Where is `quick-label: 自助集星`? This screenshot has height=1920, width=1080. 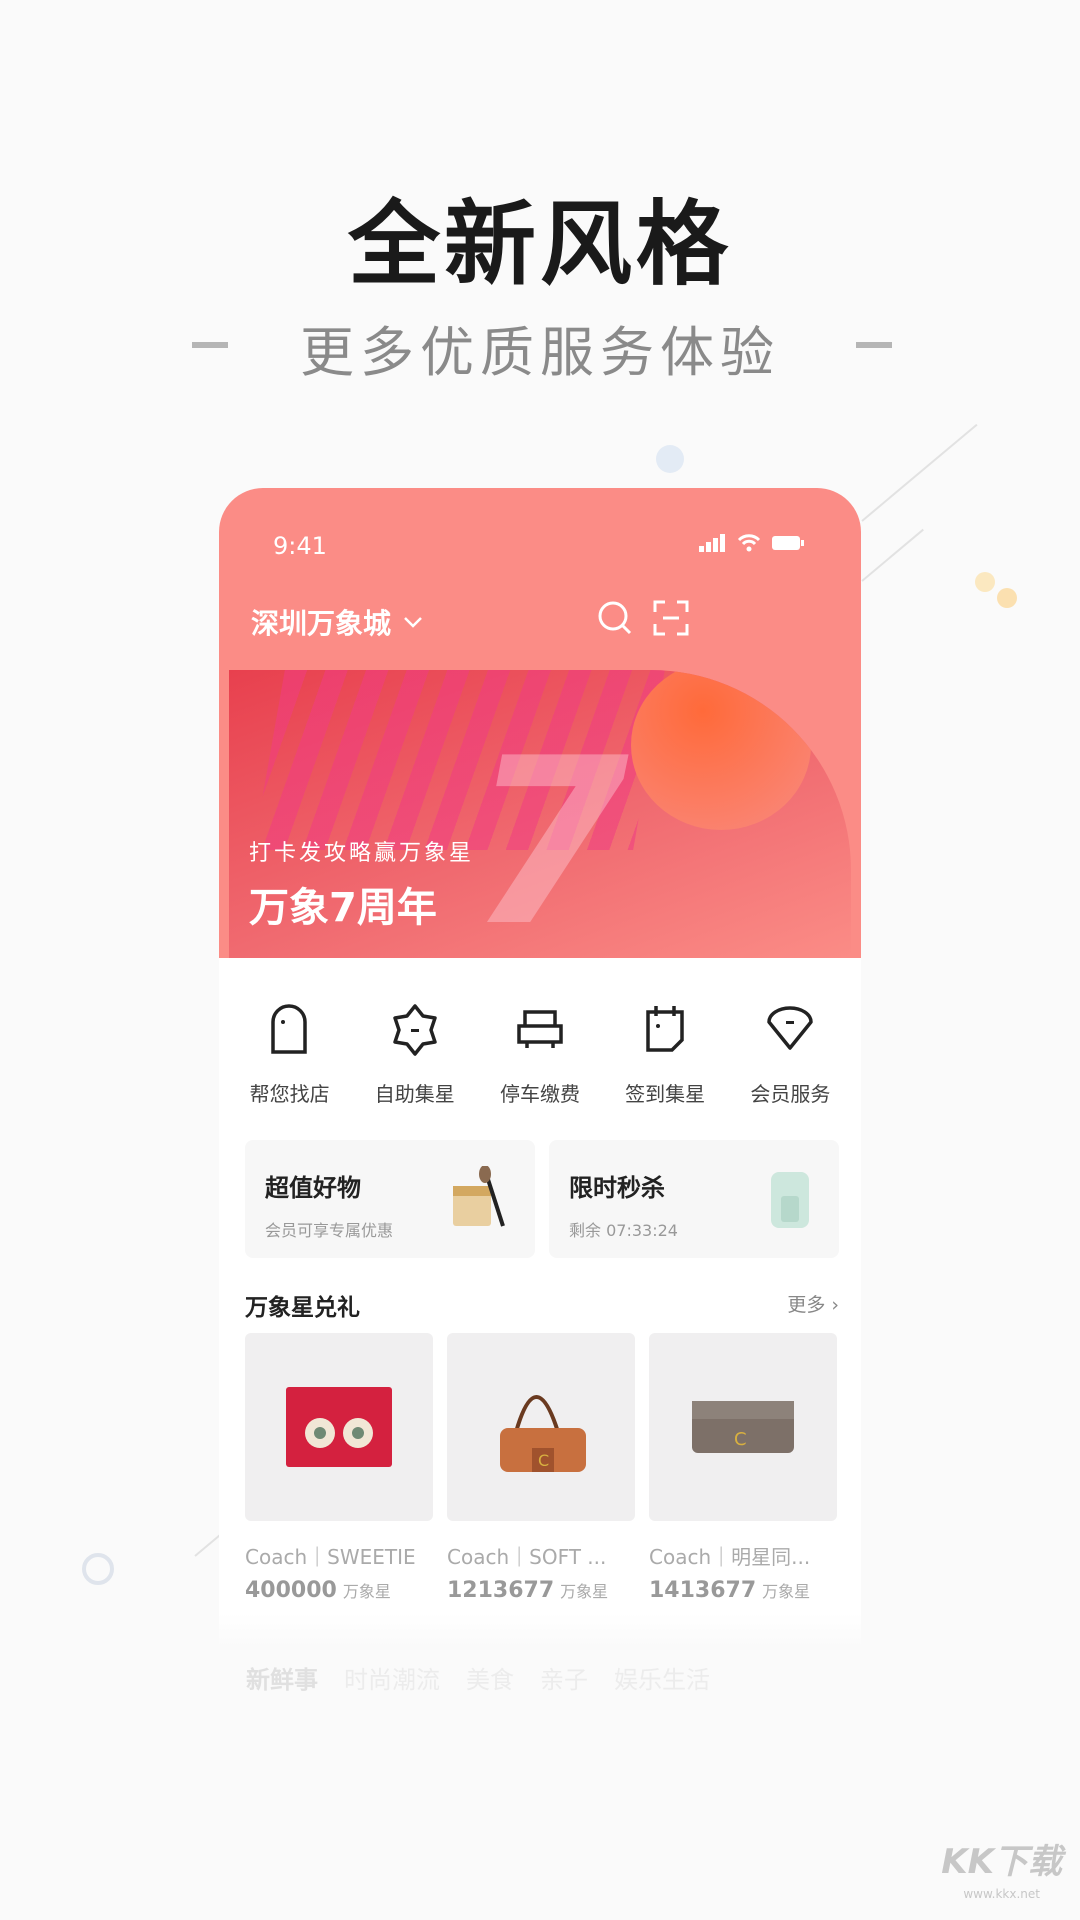
quick-label: 自助集星 is located at coordinates (414, 1094).